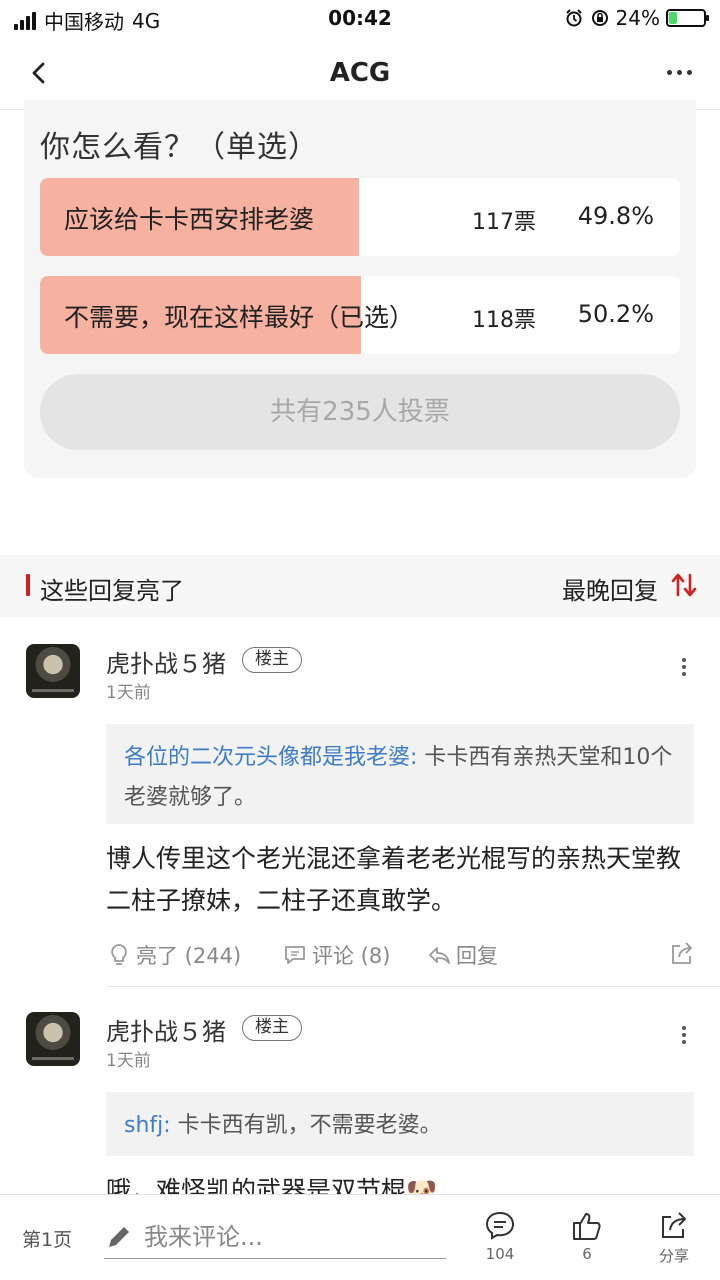 This screenshot has width=720, height=1280. I want to click on quote-box: shfj: 卡卡西有凯，不需要老婆。, so click(400, 1124).